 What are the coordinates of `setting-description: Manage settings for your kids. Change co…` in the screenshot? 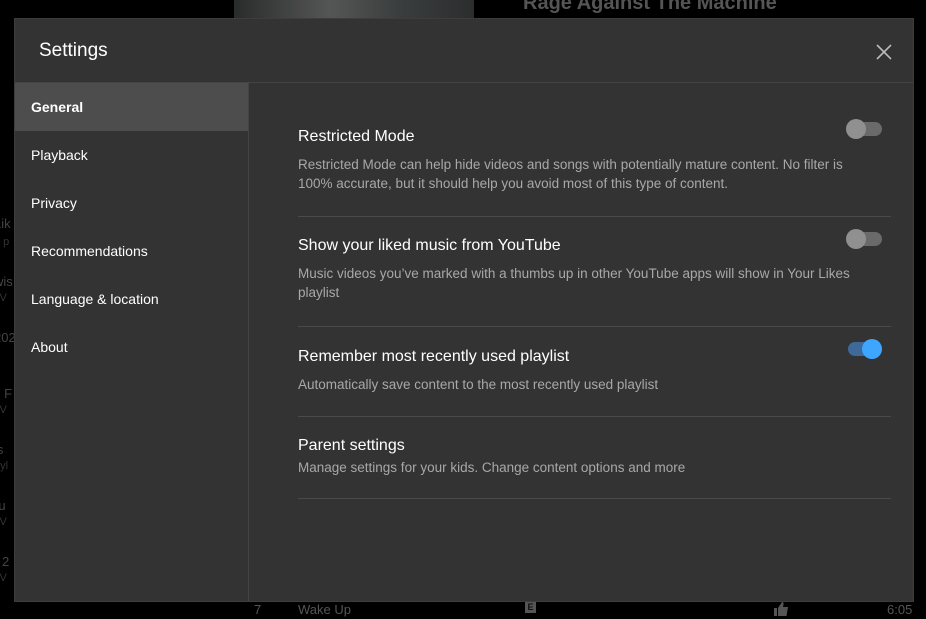 It's located at (492, 467).